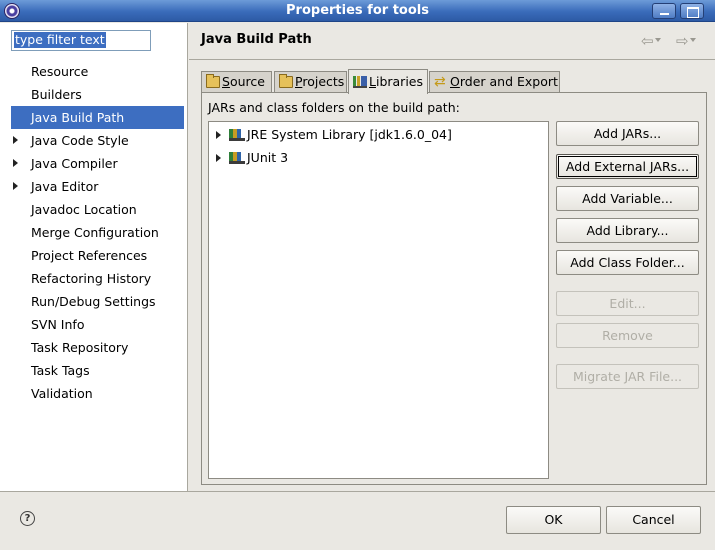 Image resolution: width=715 pixels, height=550 pixels. Describe the element at coordinates (60, 71) in the screenshot. I see `sidebar-item-label: Resource` at that location.